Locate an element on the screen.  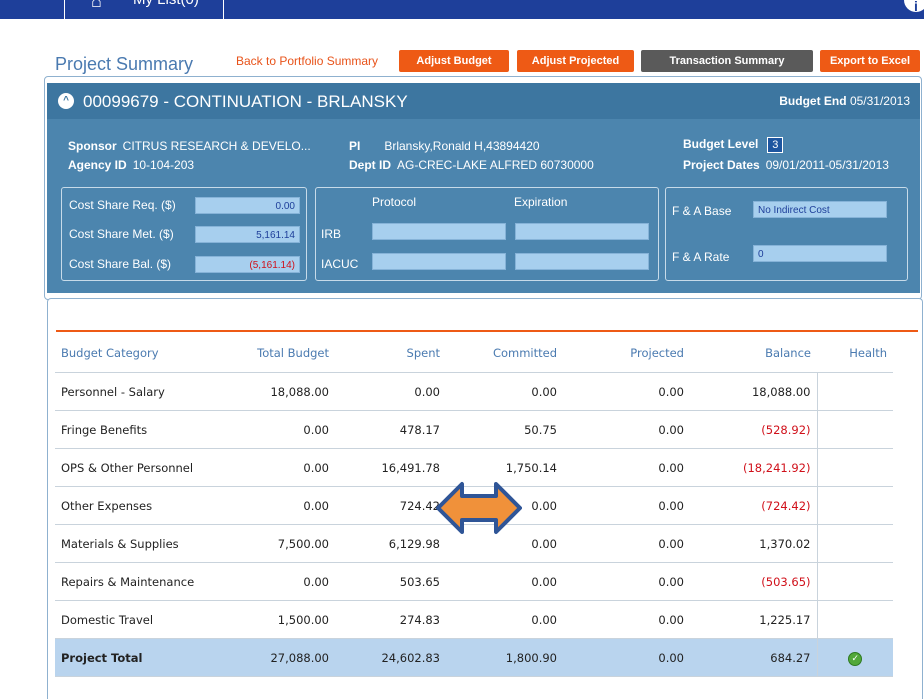
help-circle-icon: i is located at coordinates (914, 7).